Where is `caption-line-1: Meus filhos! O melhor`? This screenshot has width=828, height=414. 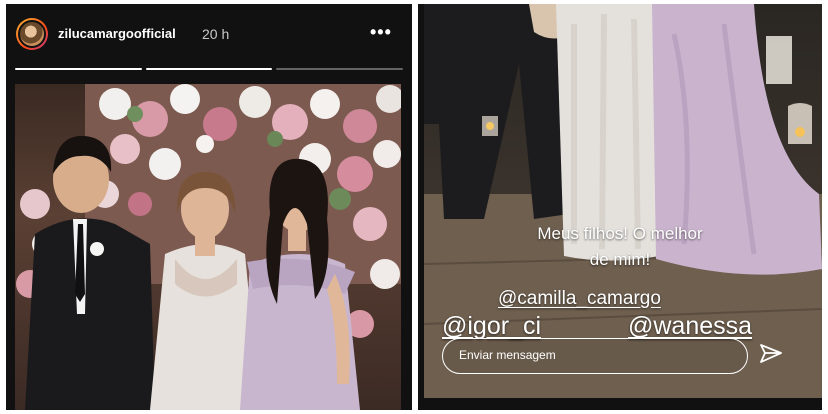 caption-line-1: Meus filhos! O melhor is located at coordinates (620, 233).